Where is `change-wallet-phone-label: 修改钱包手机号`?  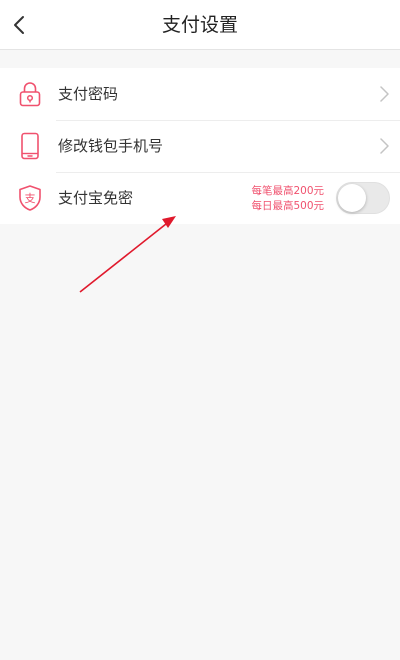 change-wallet-phone-label: 修改钱包手机号 is located at coordinates (111, 146).